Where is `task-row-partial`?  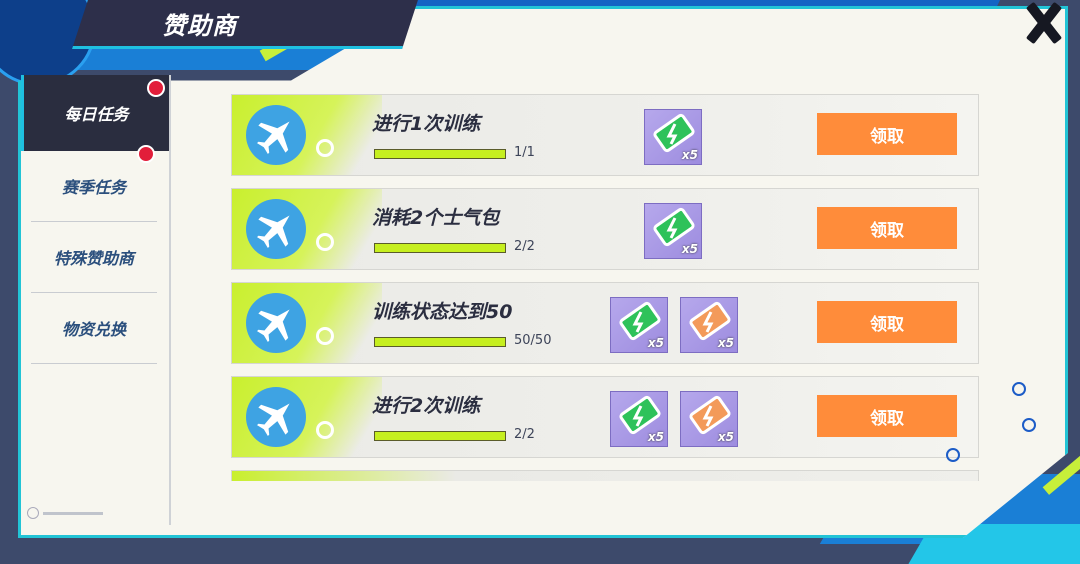 task-row-partial is located at coordinates (605, 475).